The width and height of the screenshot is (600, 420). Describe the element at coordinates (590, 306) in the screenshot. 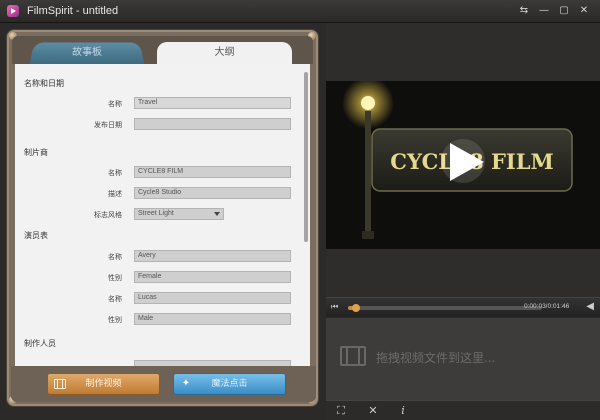

I see `volume-icon: ◀` at that location.